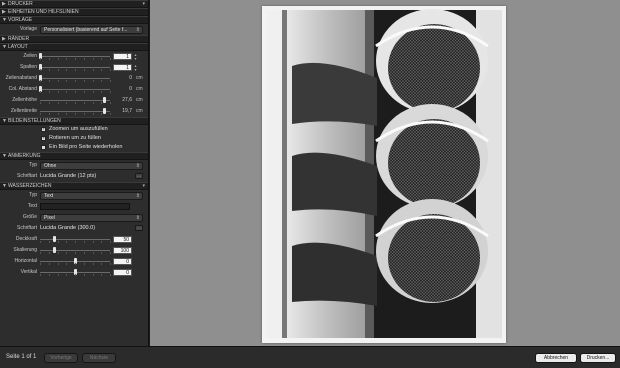 The width and height of the screenshot is (620, 368). What do you see at coordinates (556, 358) in the screenshot?
I see `cancel-button: Abbrechen` at bounding box center [556, 358].